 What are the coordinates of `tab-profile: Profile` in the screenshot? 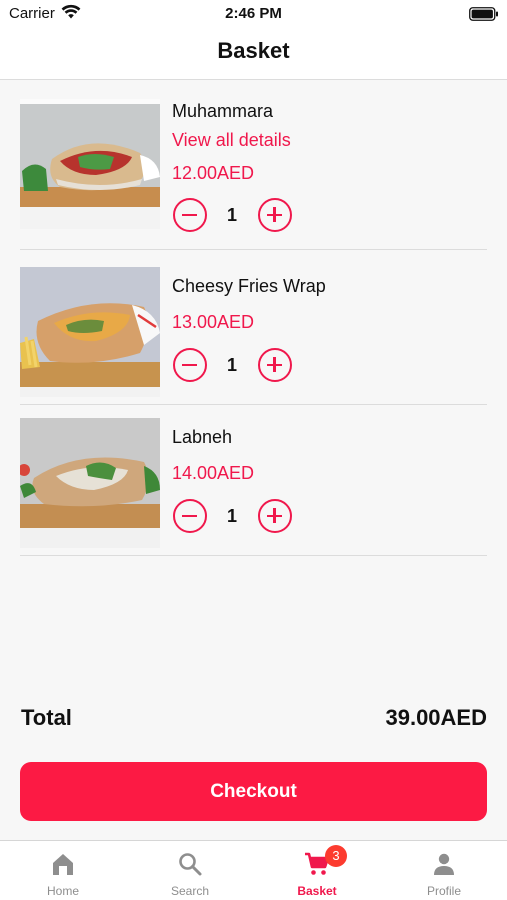 It's located at (444, 870).